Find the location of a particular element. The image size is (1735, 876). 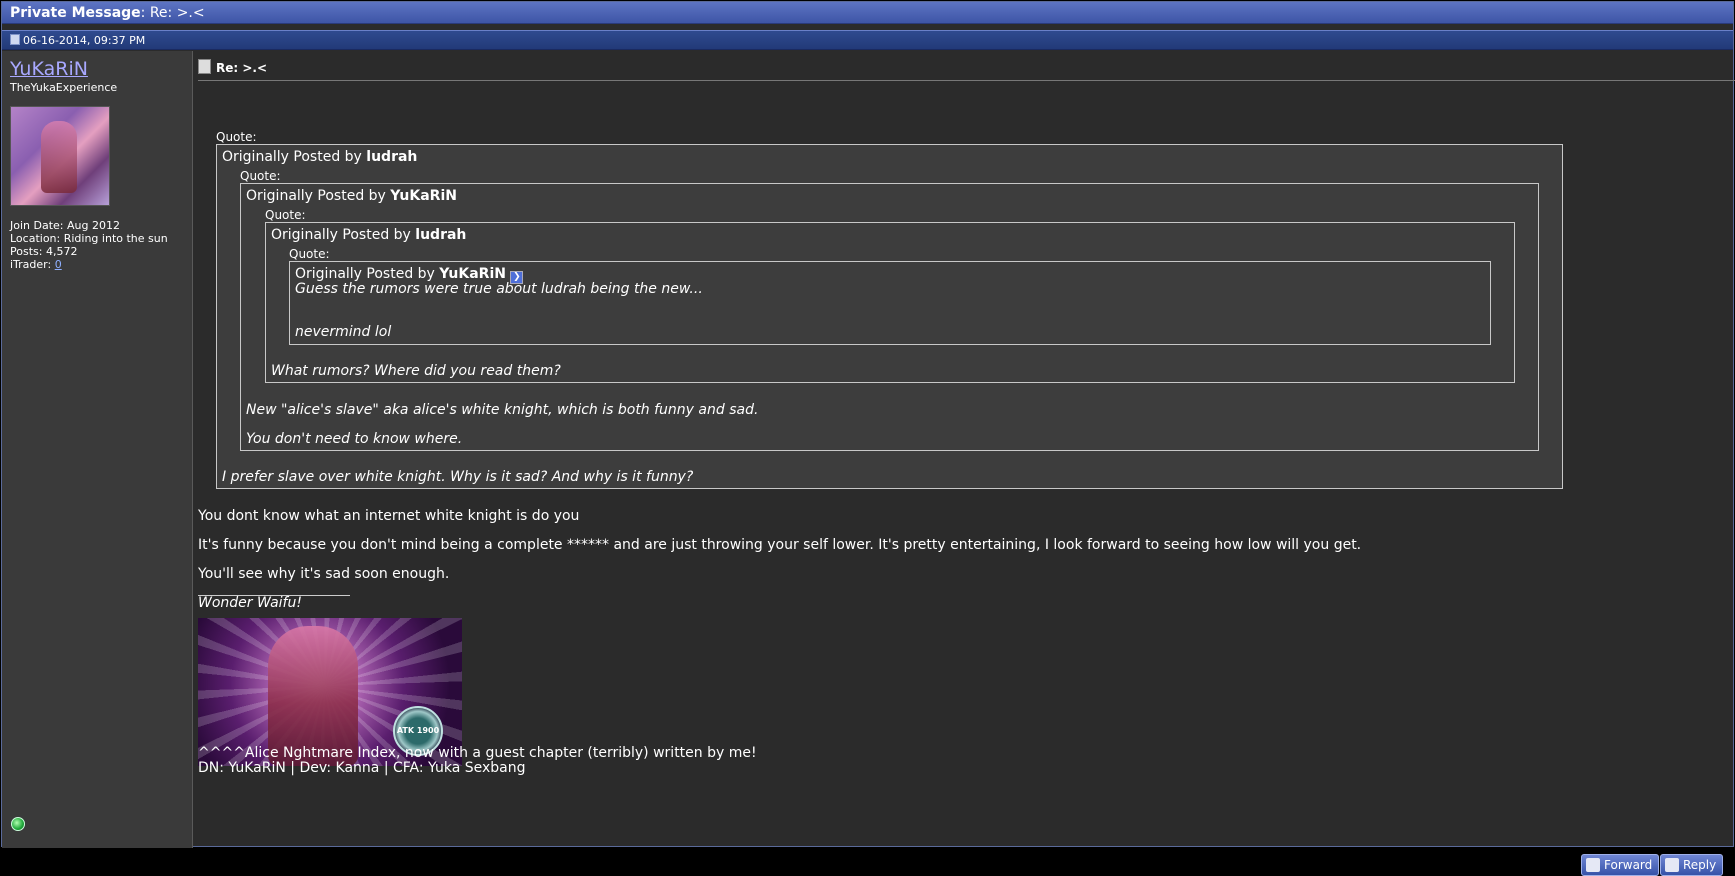

post-date: 06-16-2014, 09:37 PM is located at coordinates (84, 40).